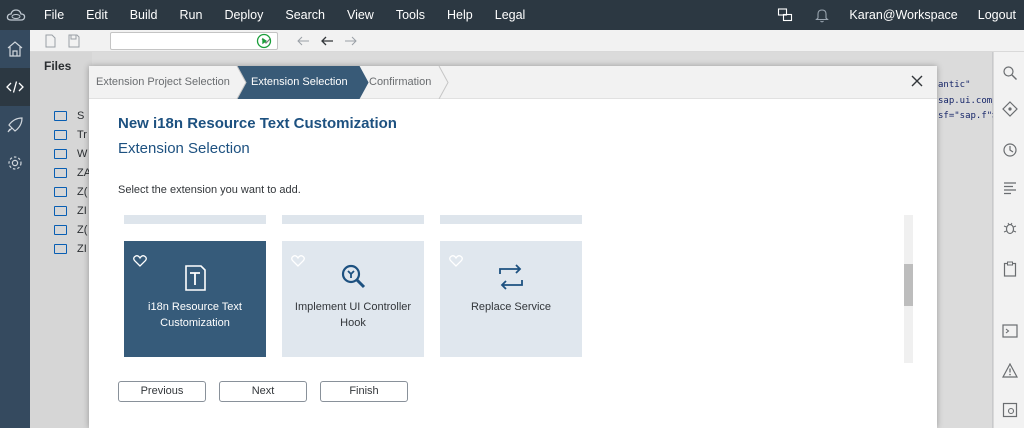  What do you see at coordinates (1009, 150) in the screenshot?
I see `history-icon` at bounding box center [1009, 150].